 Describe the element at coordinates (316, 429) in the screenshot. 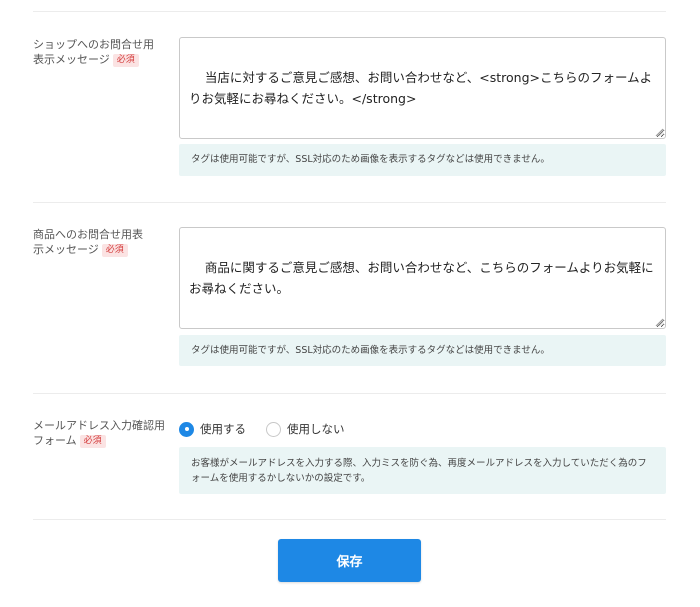

I see `radio-not-use-label: 使用しない` at that location.